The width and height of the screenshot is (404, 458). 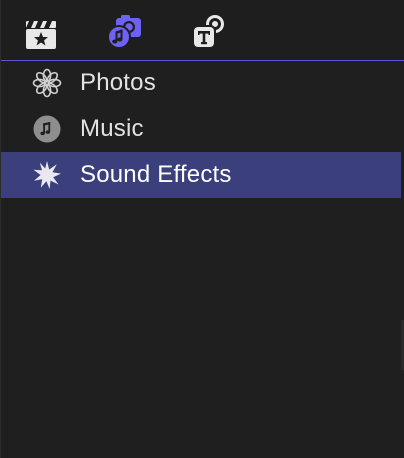 What do you see at coordinates (156, 174) in the screenshot?
I see `sidebar-item-label: Sound Effects` at bounding box center [156, 174].